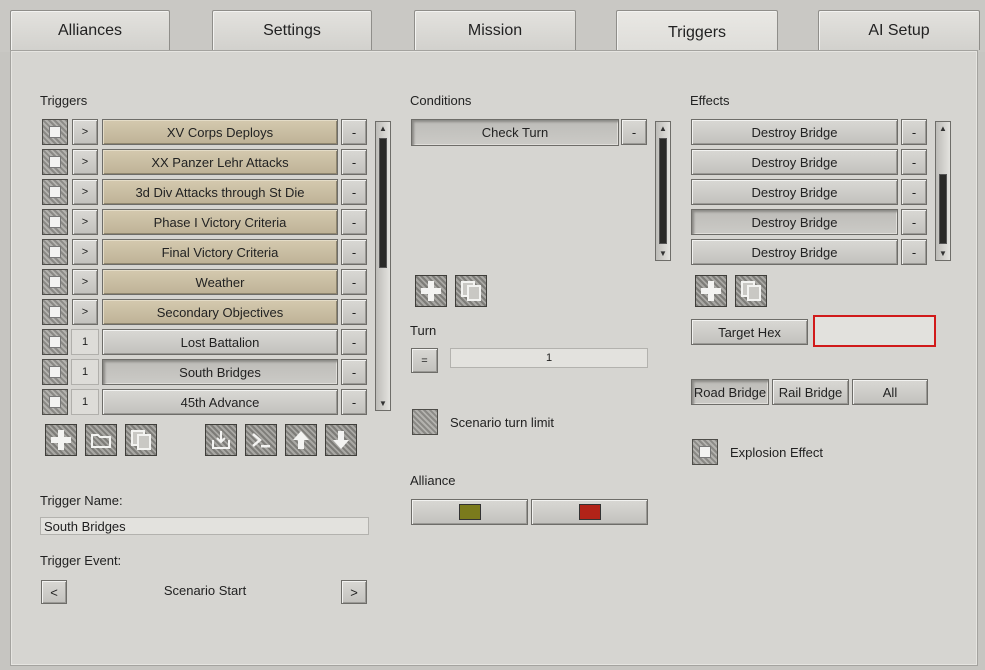 The width and height of the screenshot is (985, 670). What do you see at coordinates (204, 526) in the screenshot?
I see `trigger-name-input: South Bridges` at bounding box center [204, 526].